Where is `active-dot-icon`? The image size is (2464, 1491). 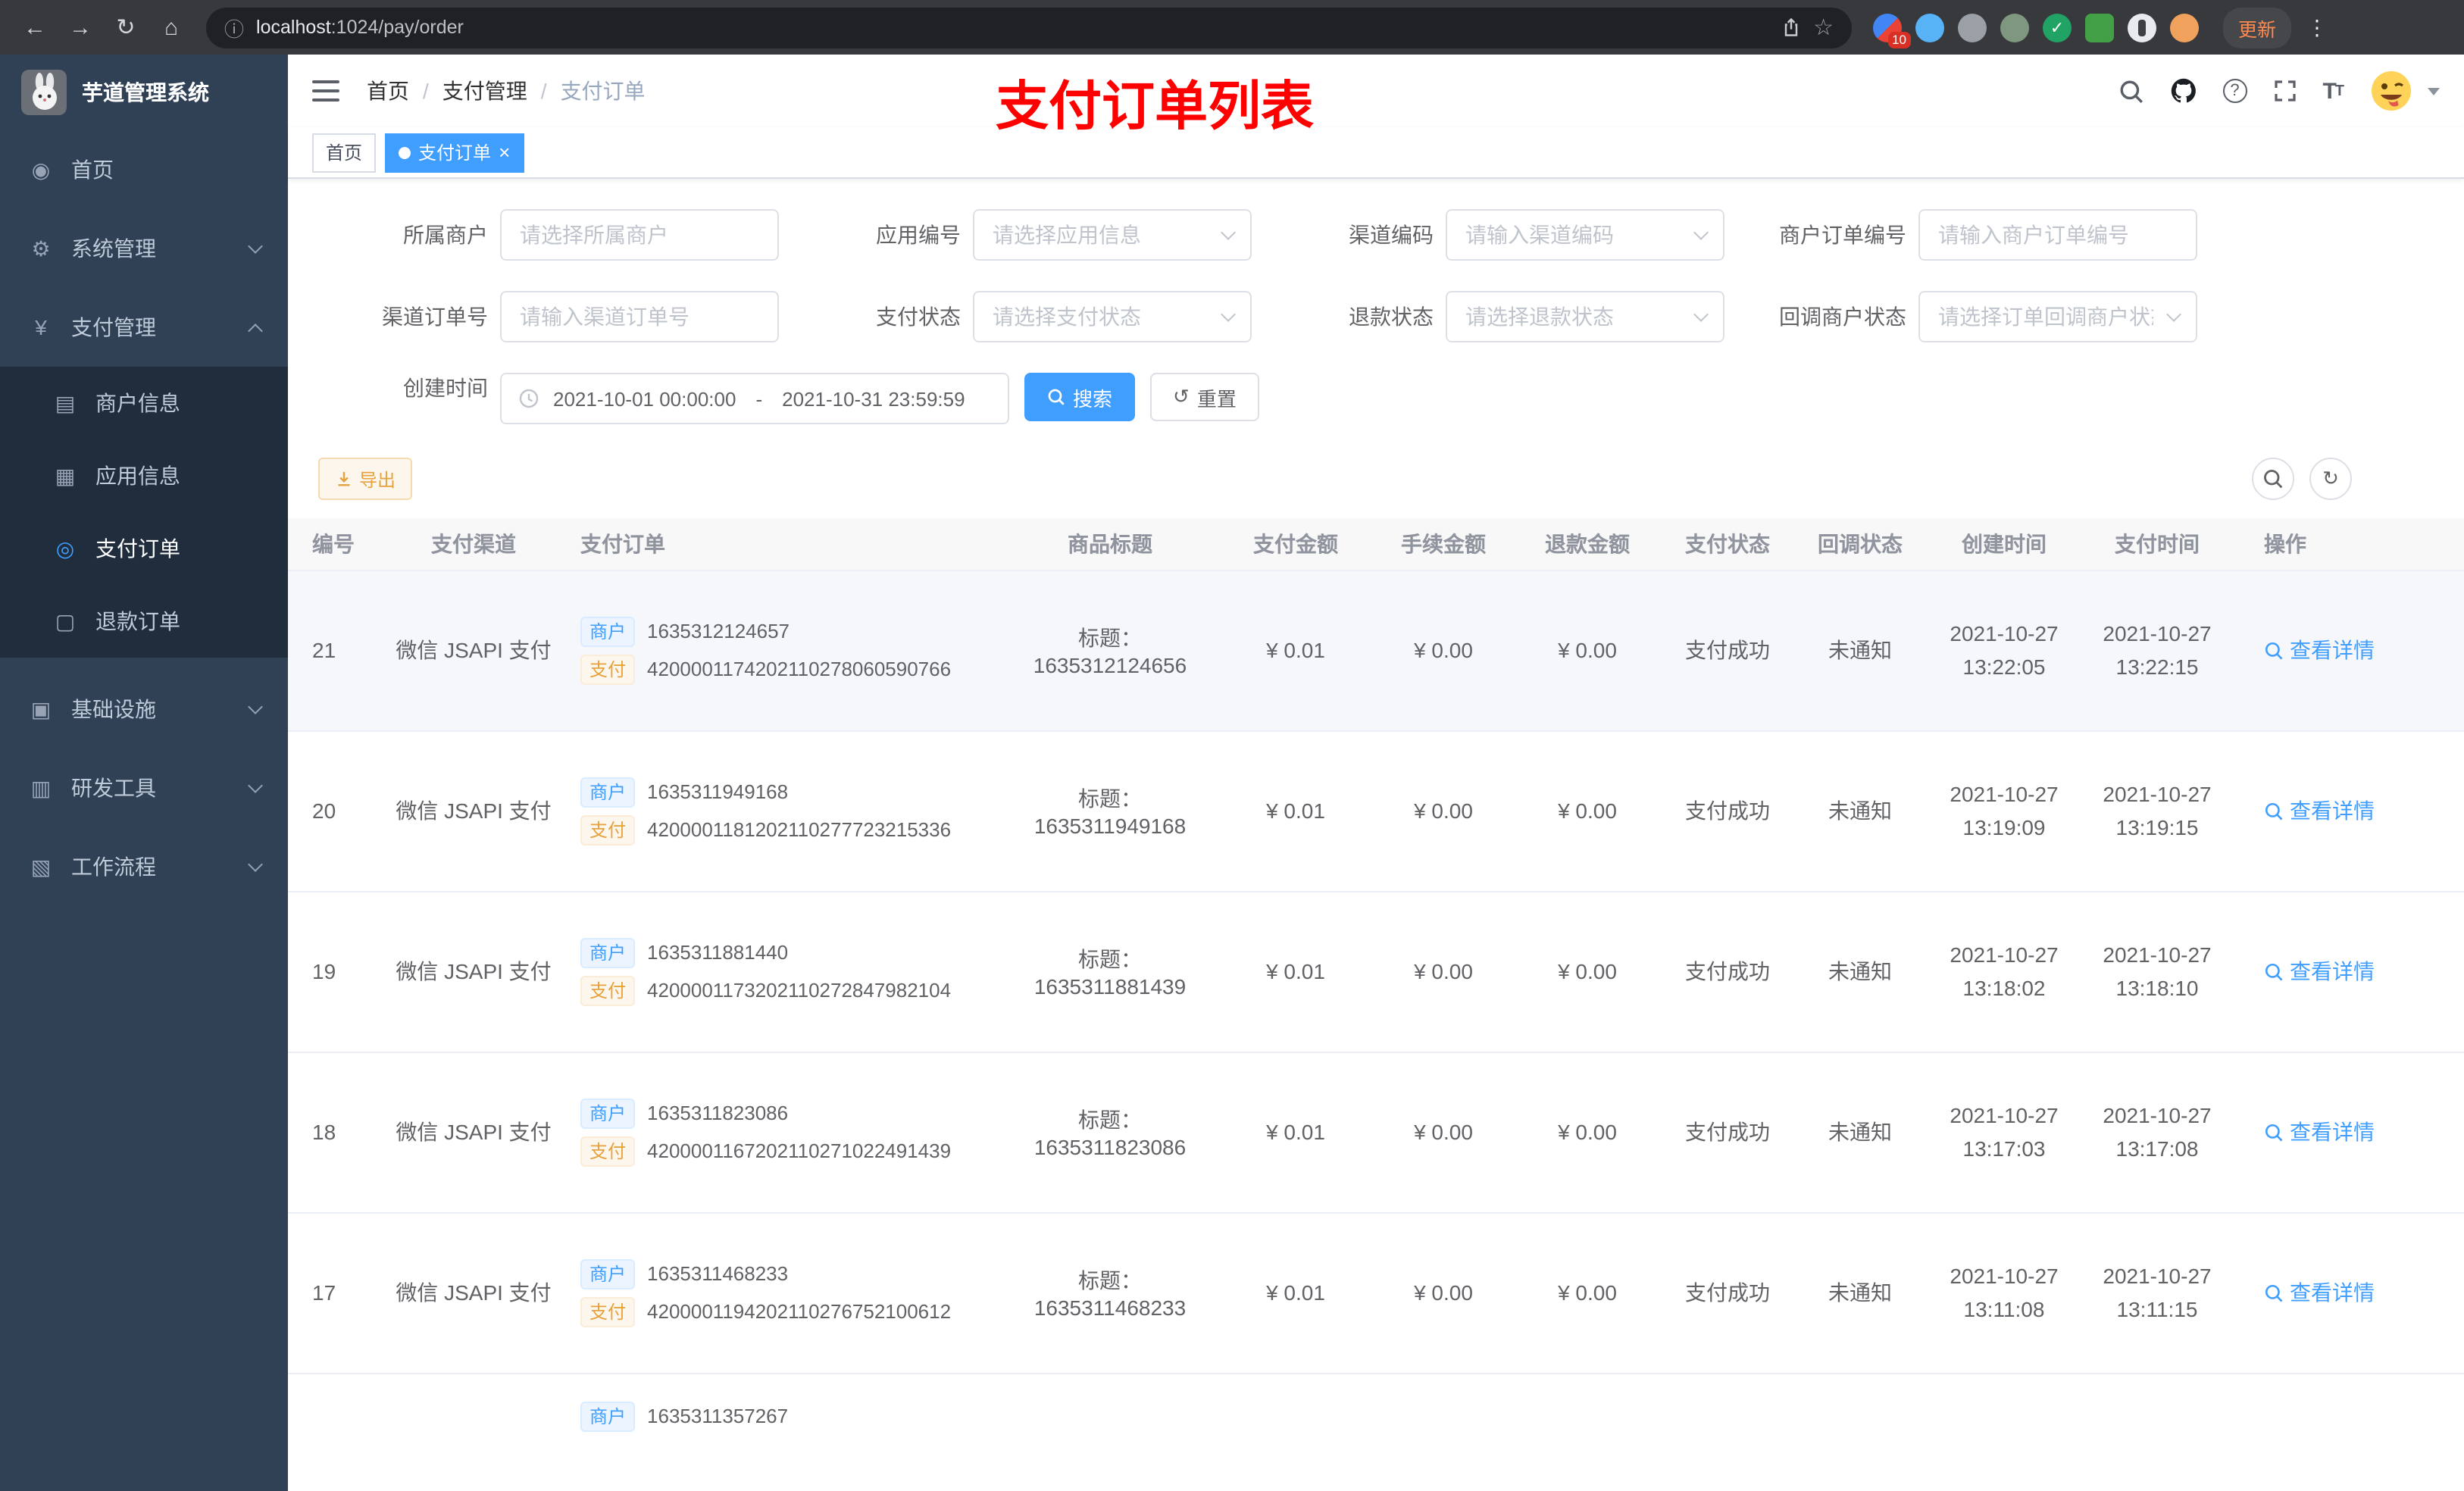 active-dot-icon is located at coordinates (405, 152).